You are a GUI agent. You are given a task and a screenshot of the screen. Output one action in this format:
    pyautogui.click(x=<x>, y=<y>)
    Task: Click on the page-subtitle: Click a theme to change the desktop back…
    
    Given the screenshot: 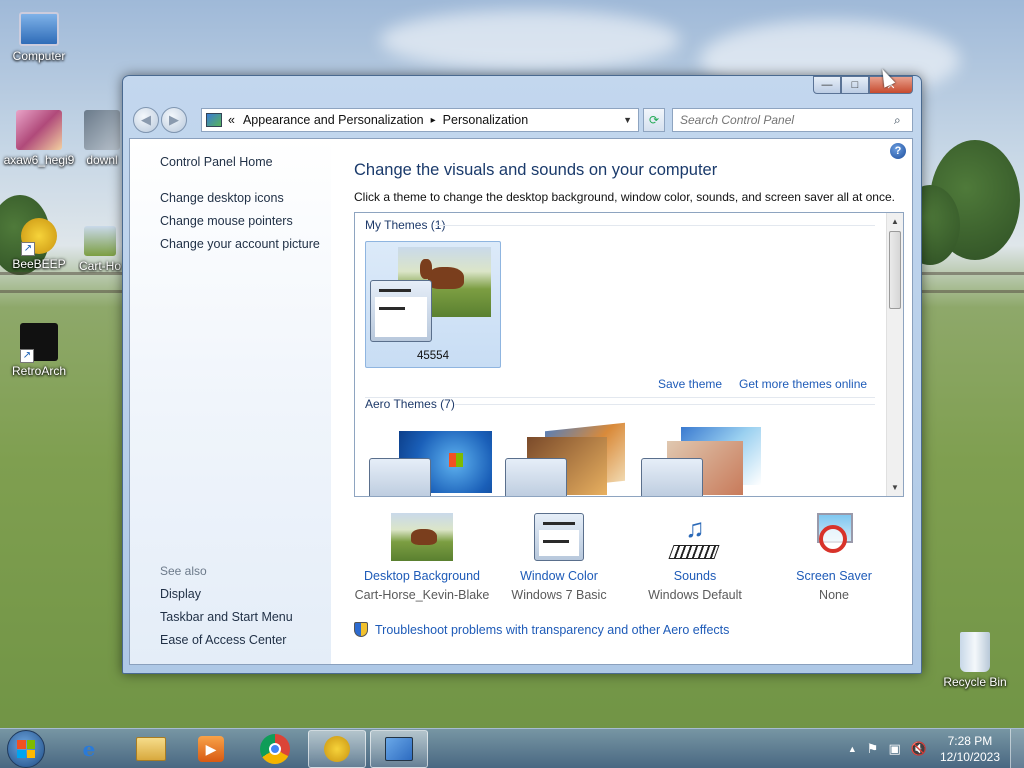 What is the action you would take?
    pyautogui.click(x=624, y=197)
    